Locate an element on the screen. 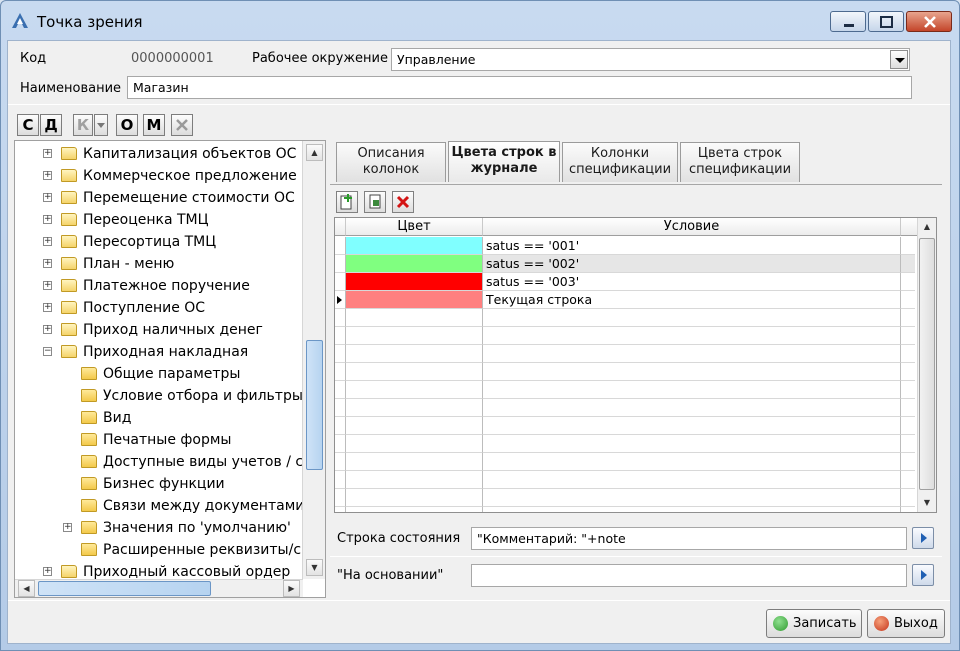 This screenshot has width=960, height=651. condition-cell: Текущая строка is located at coordinates (692, 300).